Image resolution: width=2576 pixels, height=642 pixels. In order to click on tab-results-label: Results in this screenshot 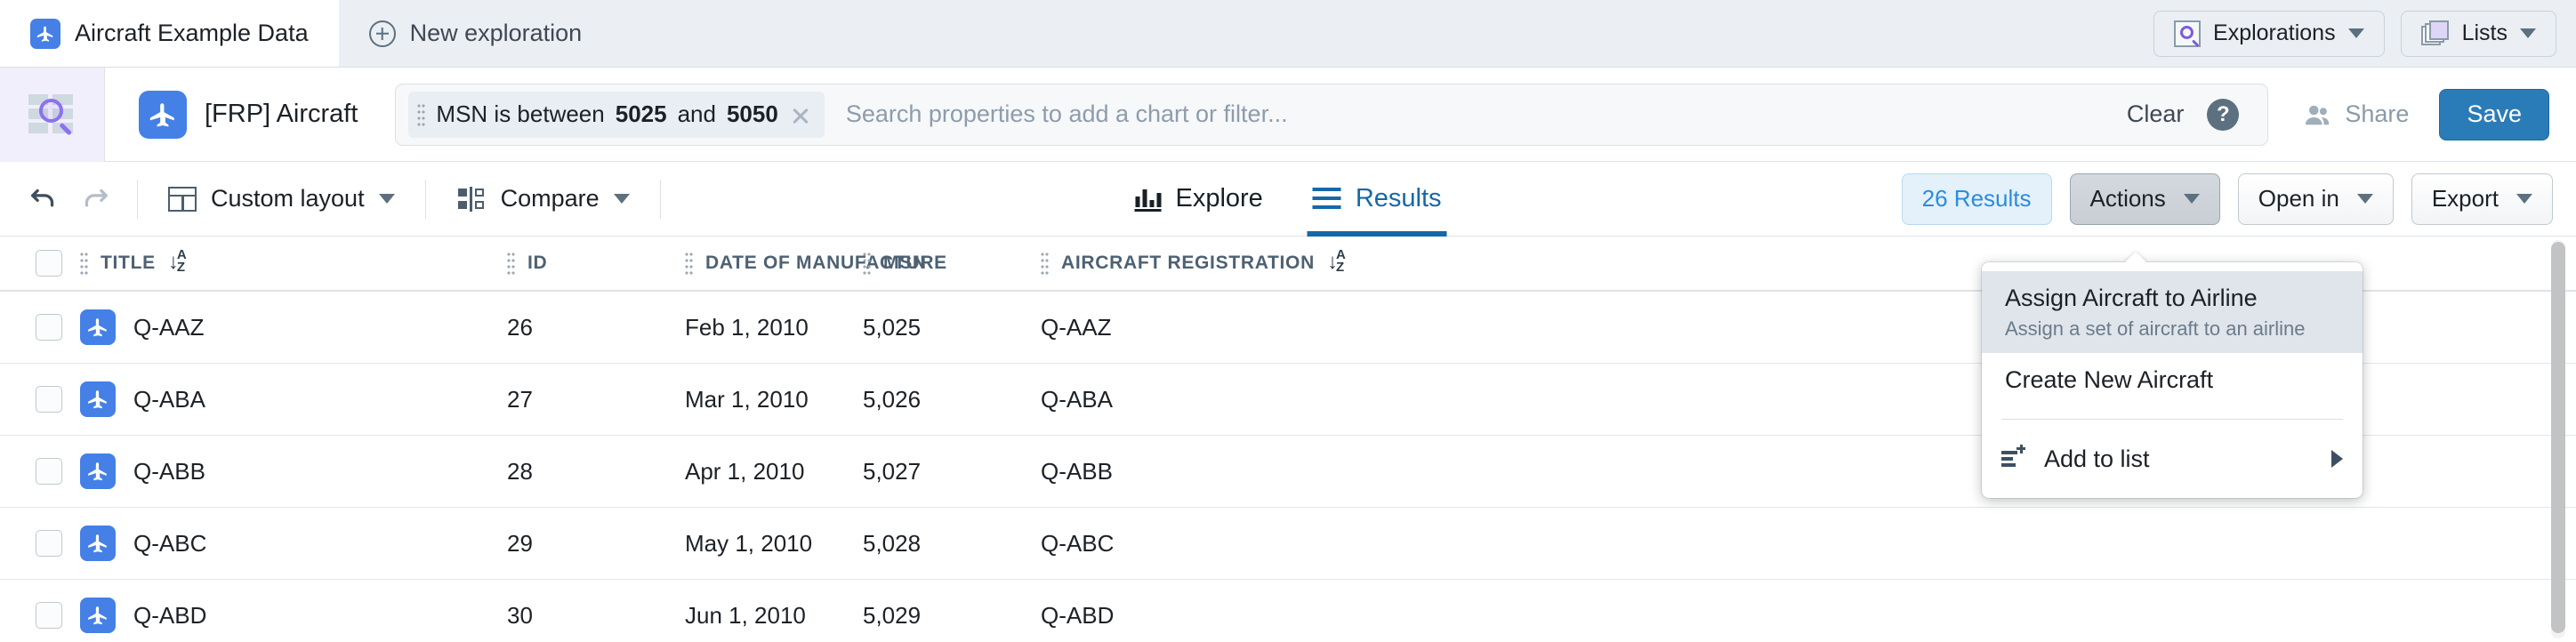, I will do `click(1398, 198)`.